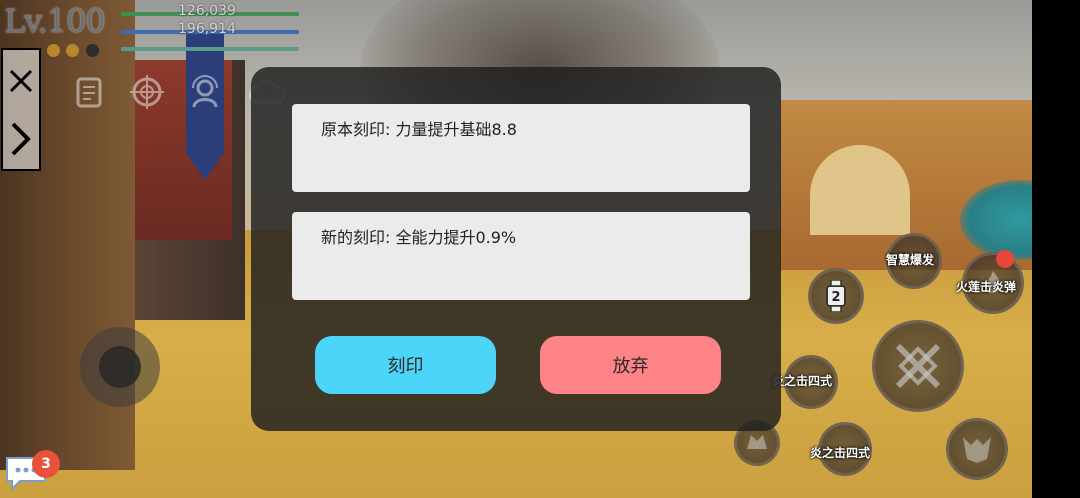 The width and height of the screenshot is (1080, 498). I want to click on hp-value: 126,039, so click(207, 11).